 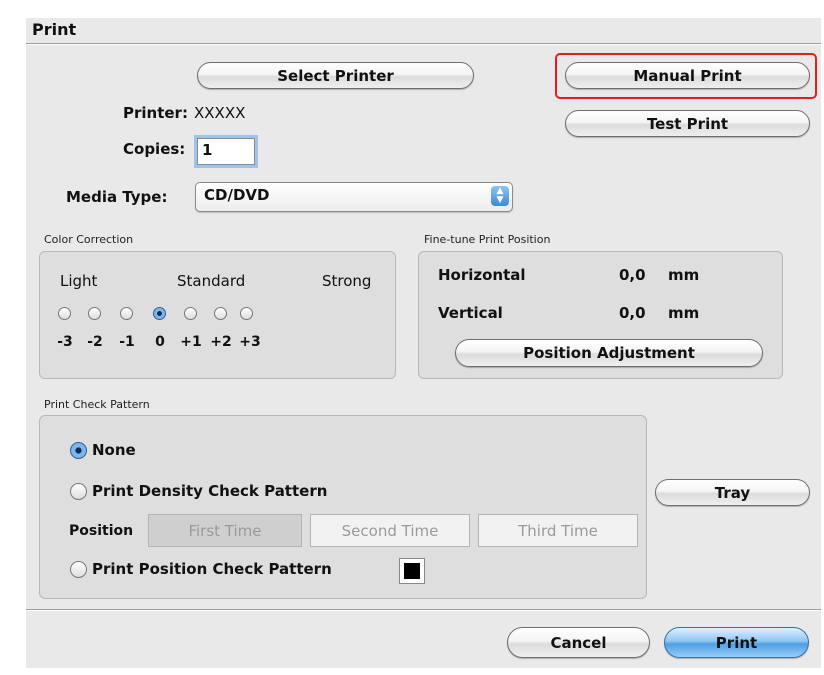 What do you see at coordinates (64, 313) in the screenshot?
I see `color-radio-minus3` at bounding box center [64, 313].